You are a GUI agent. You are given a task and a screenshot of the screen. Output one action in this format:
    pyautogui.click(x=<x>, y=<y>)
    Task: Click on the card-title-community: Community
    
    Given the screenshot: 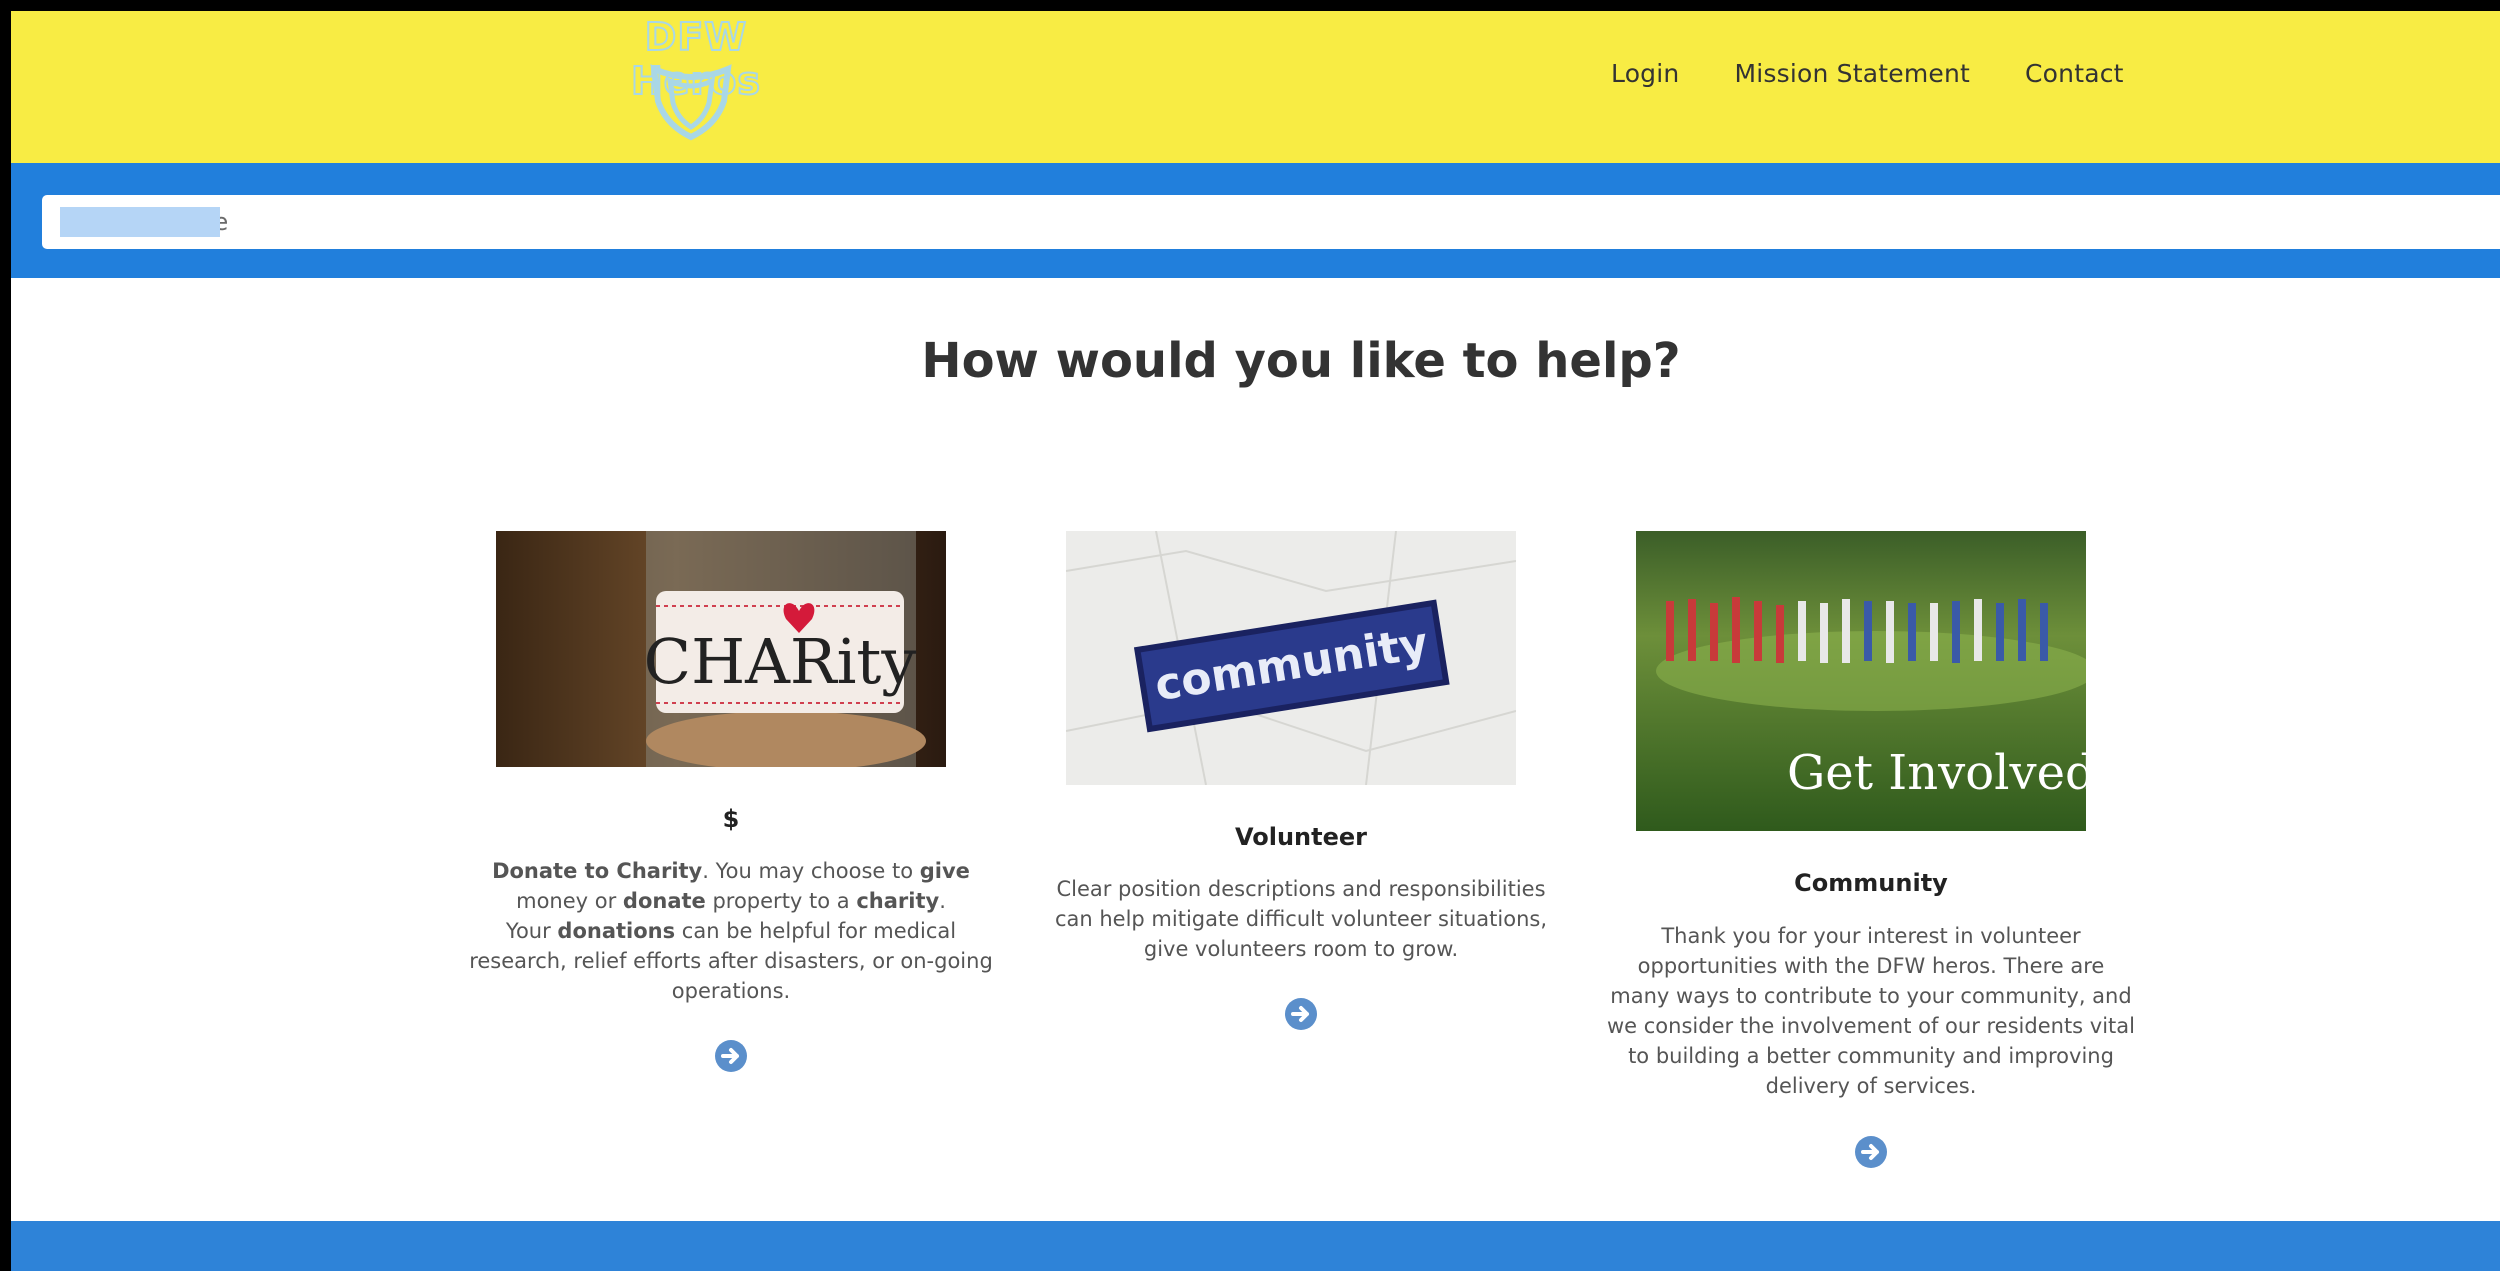 What is the action you would take?
    pyautogui.click(x=1871, y=883)
    